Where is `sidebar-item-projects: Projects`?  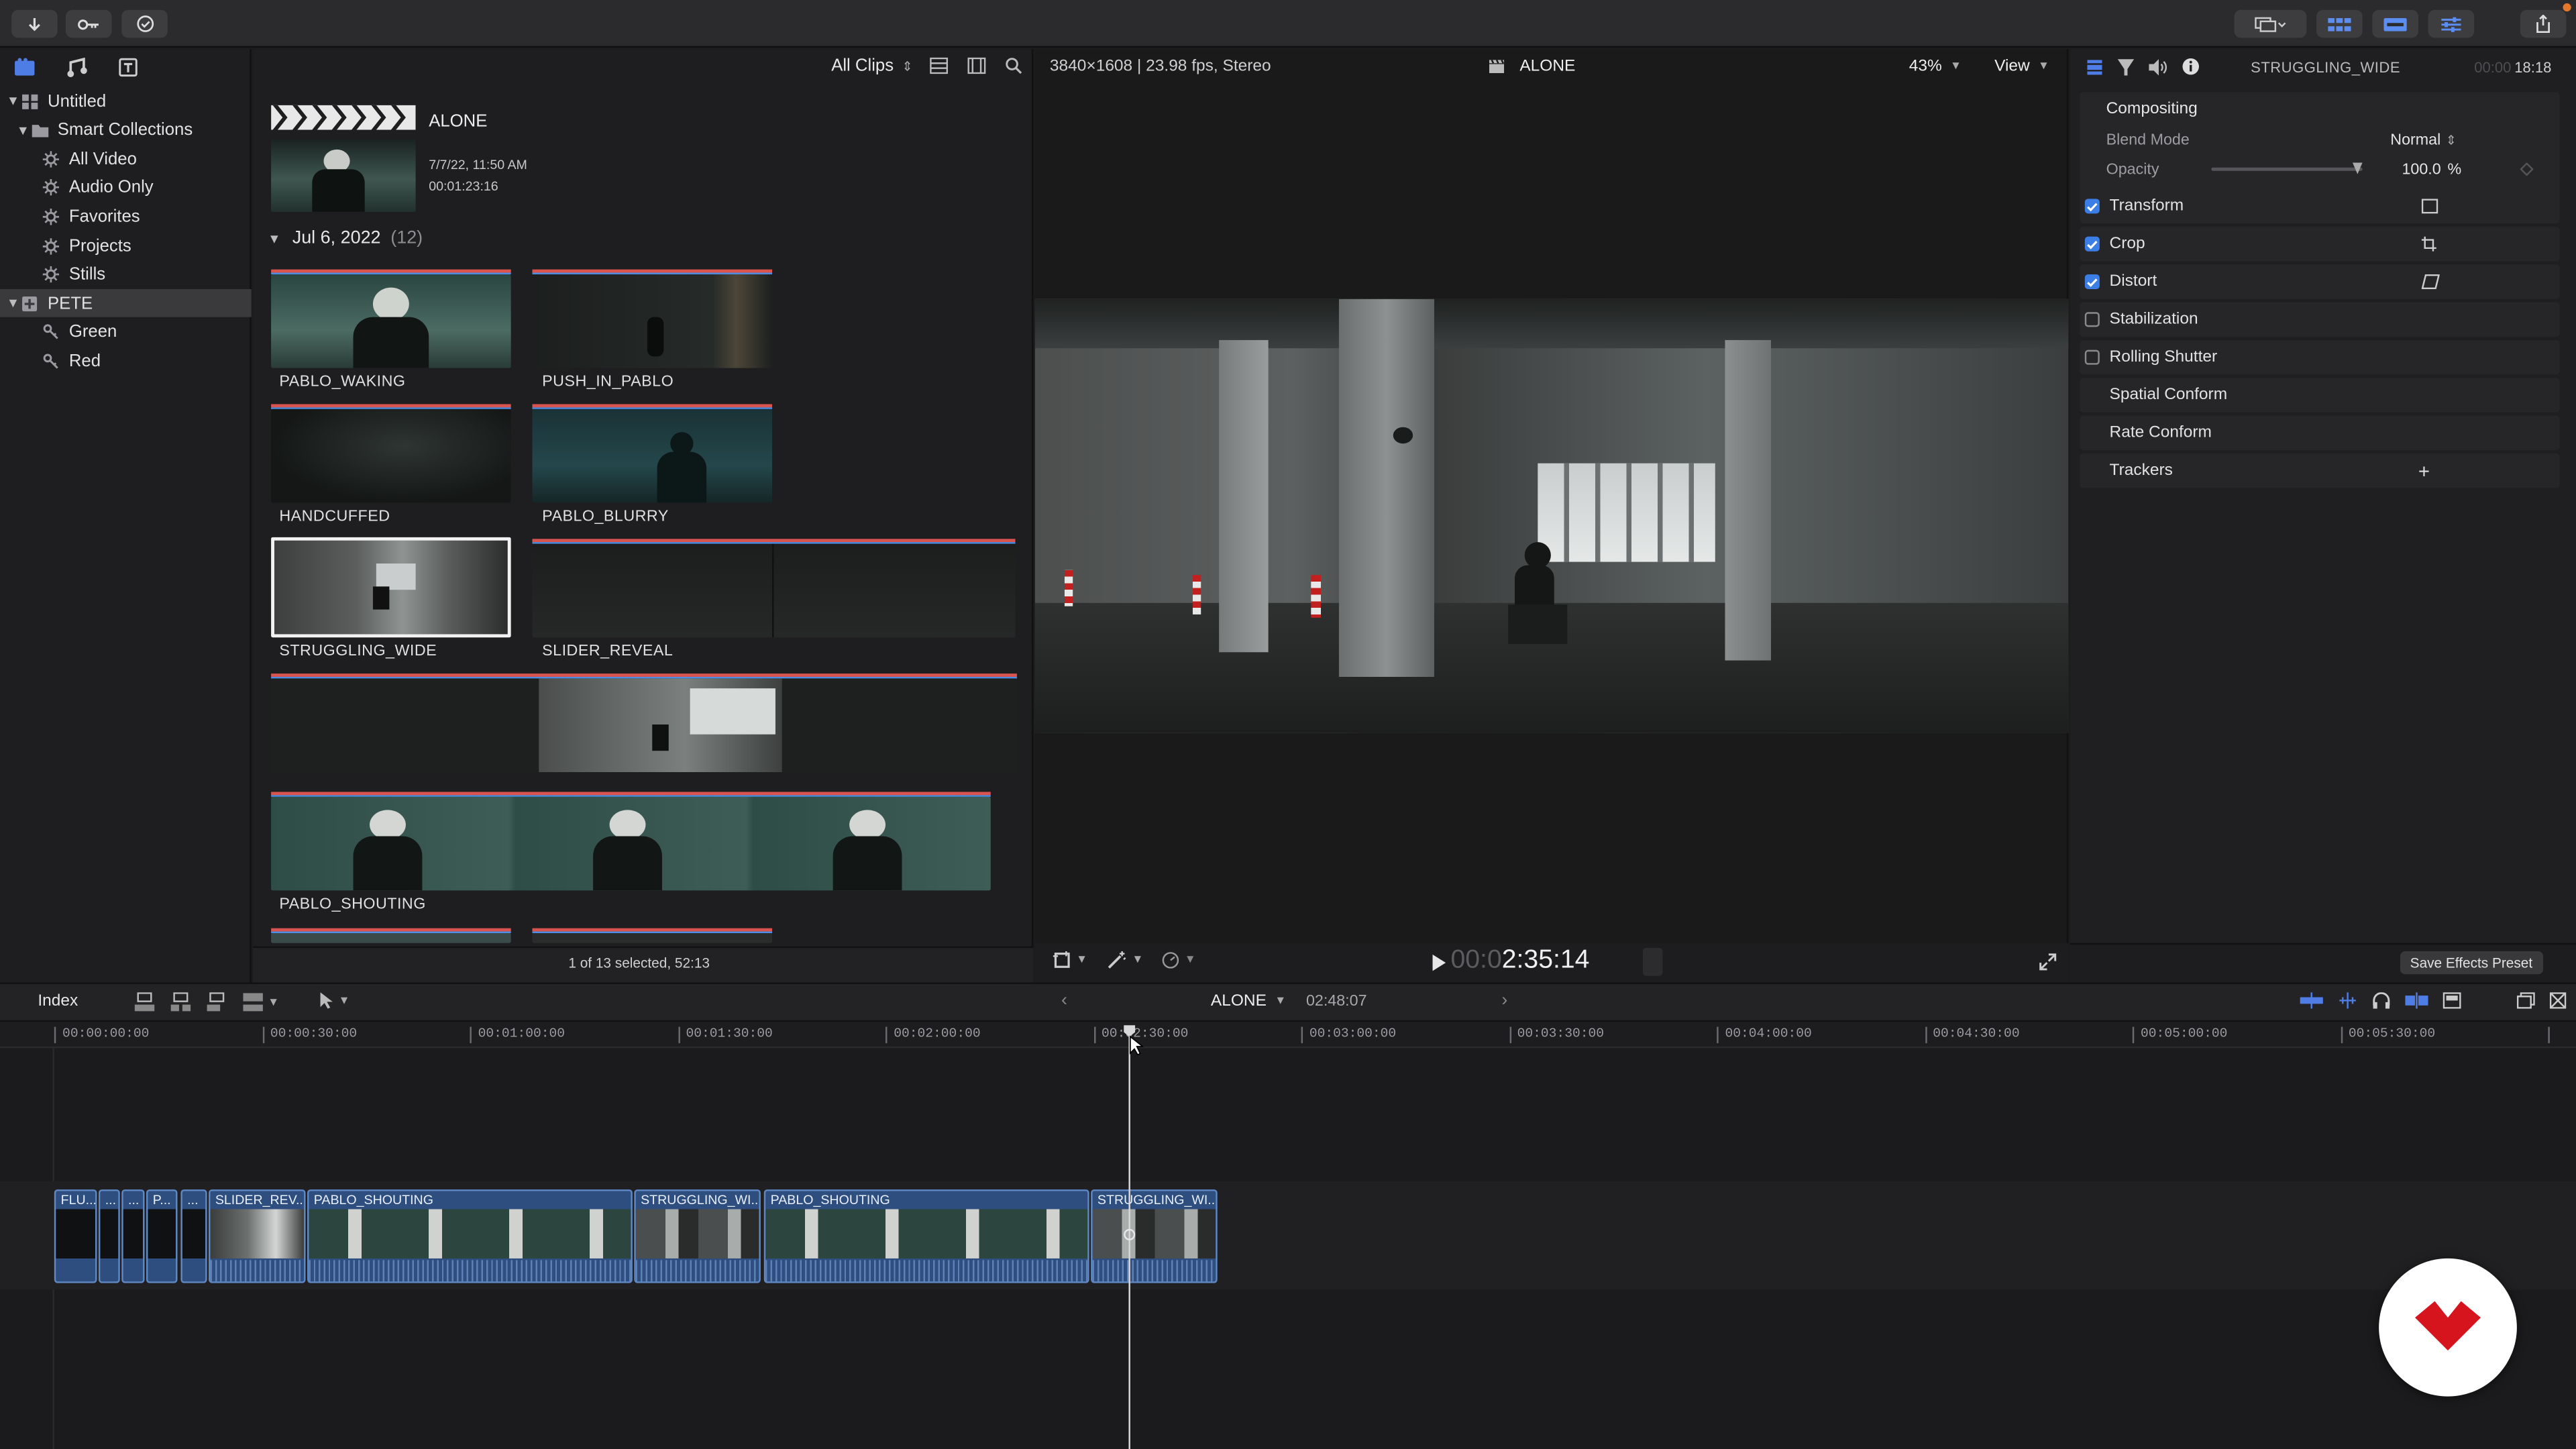 sidebar-item-projects: Projects is located at coordinates (126, 245).